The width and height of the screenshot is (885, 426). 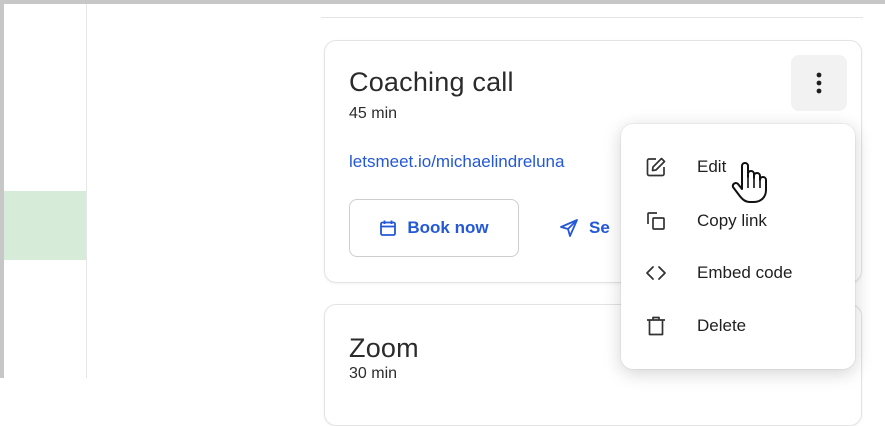 I want to click on menu-item-label: Delete, so click(x=722, y=325).